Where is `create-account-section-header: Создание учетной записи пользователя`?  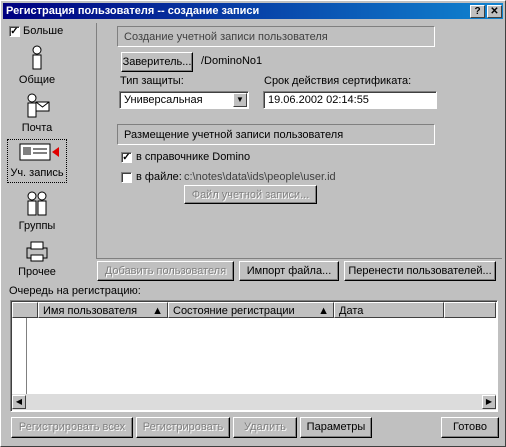
create-account-section-header: Создание учетной записи пользователя is located at coordinates (276, 36).